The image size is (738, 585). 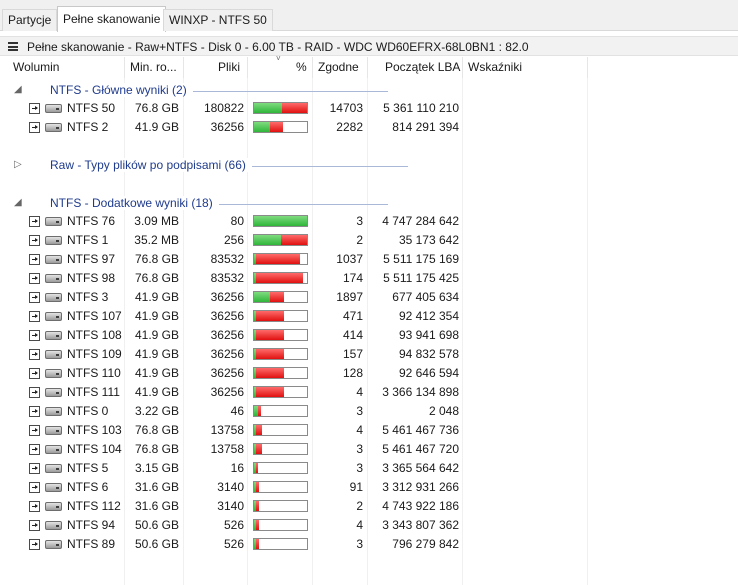 What do you see at coordinates (359, 240) in the screenshot?
I see `matching-count: 2` at bounding box center [359, 240].